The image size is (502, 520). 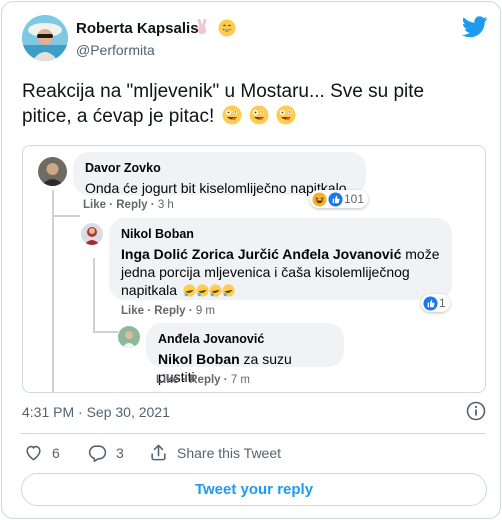 I want to click on comment-text-part: napitkala, so click(x=149, y=290).